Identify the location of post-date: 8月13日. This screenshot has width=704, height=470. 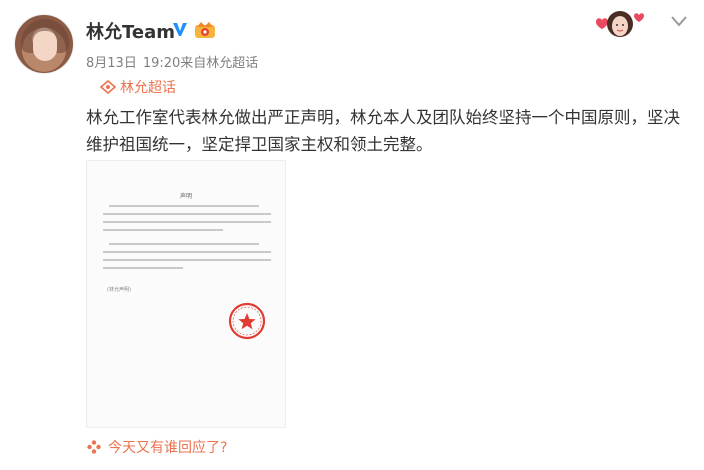
(111, 63).